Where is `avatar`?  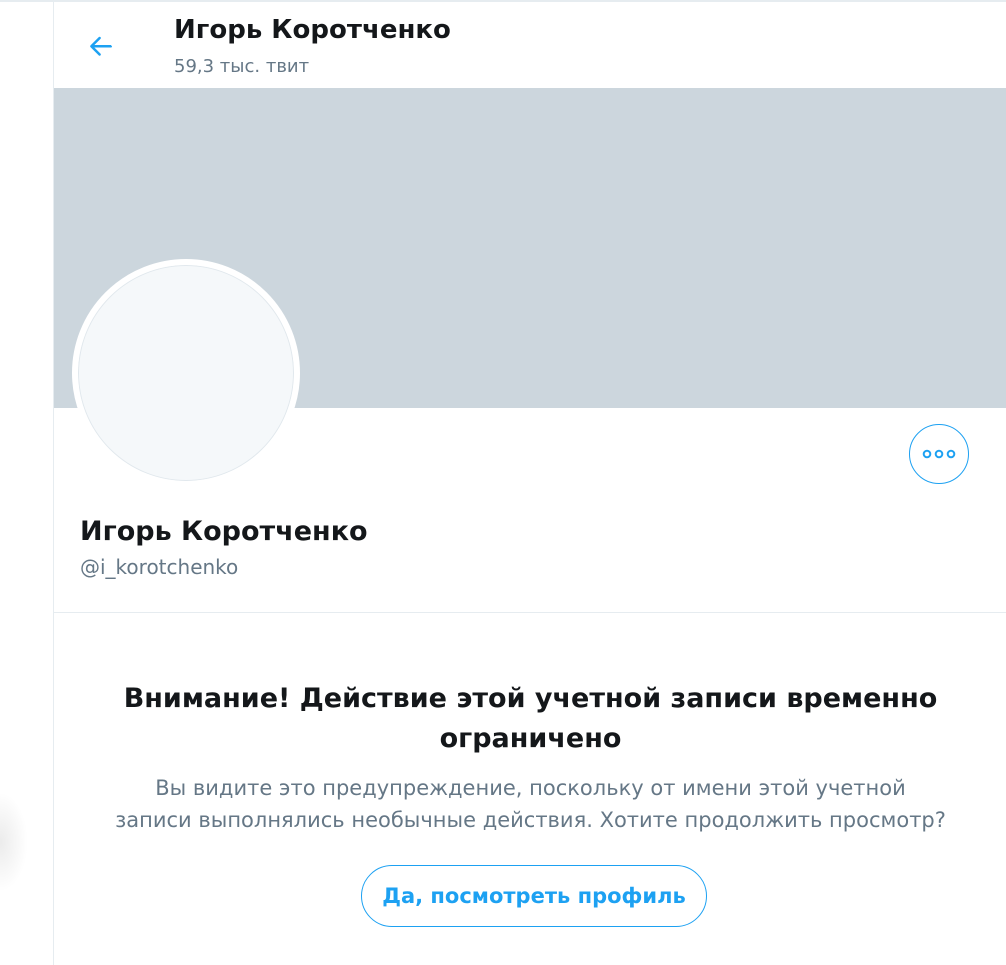 avatar is located at coordinates (186, 373).